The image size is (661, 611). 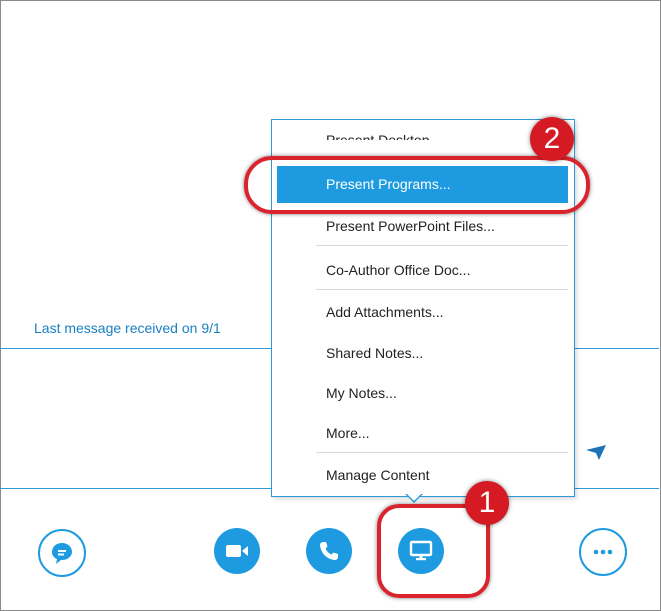 I want to click on more-options-button, so click(x=603, y=552).